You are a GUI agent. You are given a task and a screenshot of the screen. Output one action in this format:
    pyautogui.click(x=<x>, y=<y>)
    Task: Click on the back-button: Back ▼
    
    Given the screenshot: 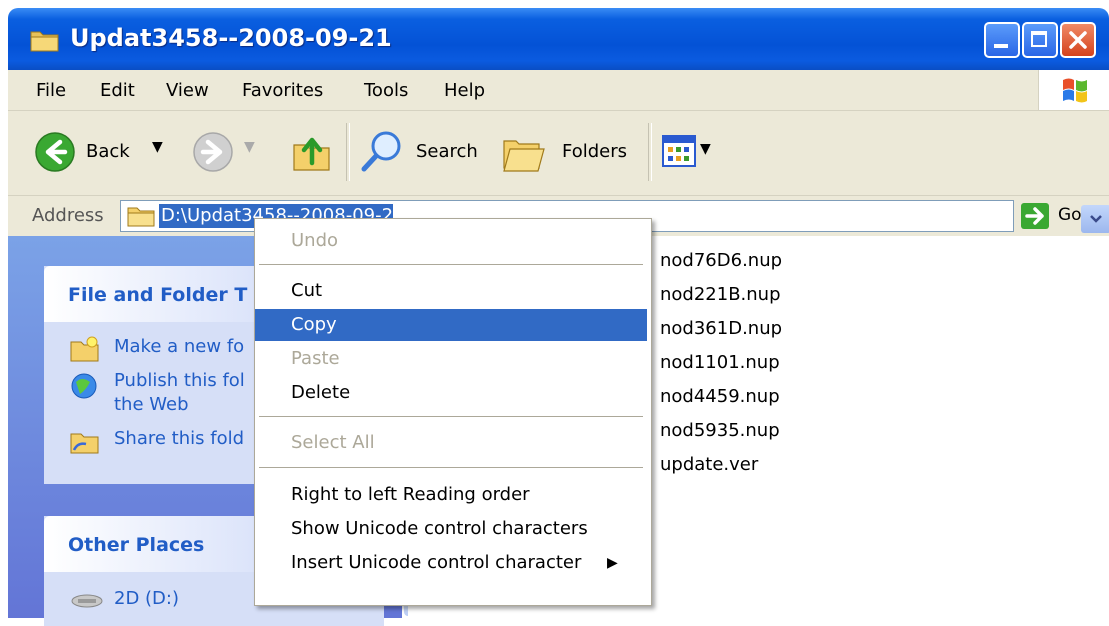 What is the action you would take?
    pyautogui.click(x=108, y=153)
    